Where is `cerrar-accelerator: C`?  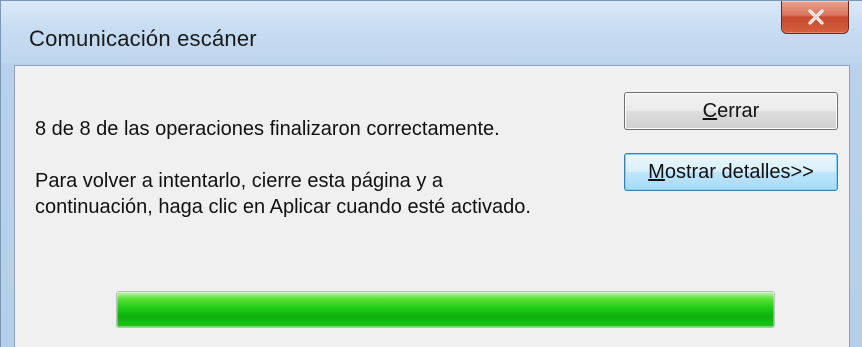 cerrar-accelerator: C is located at coordinates (710, 111).